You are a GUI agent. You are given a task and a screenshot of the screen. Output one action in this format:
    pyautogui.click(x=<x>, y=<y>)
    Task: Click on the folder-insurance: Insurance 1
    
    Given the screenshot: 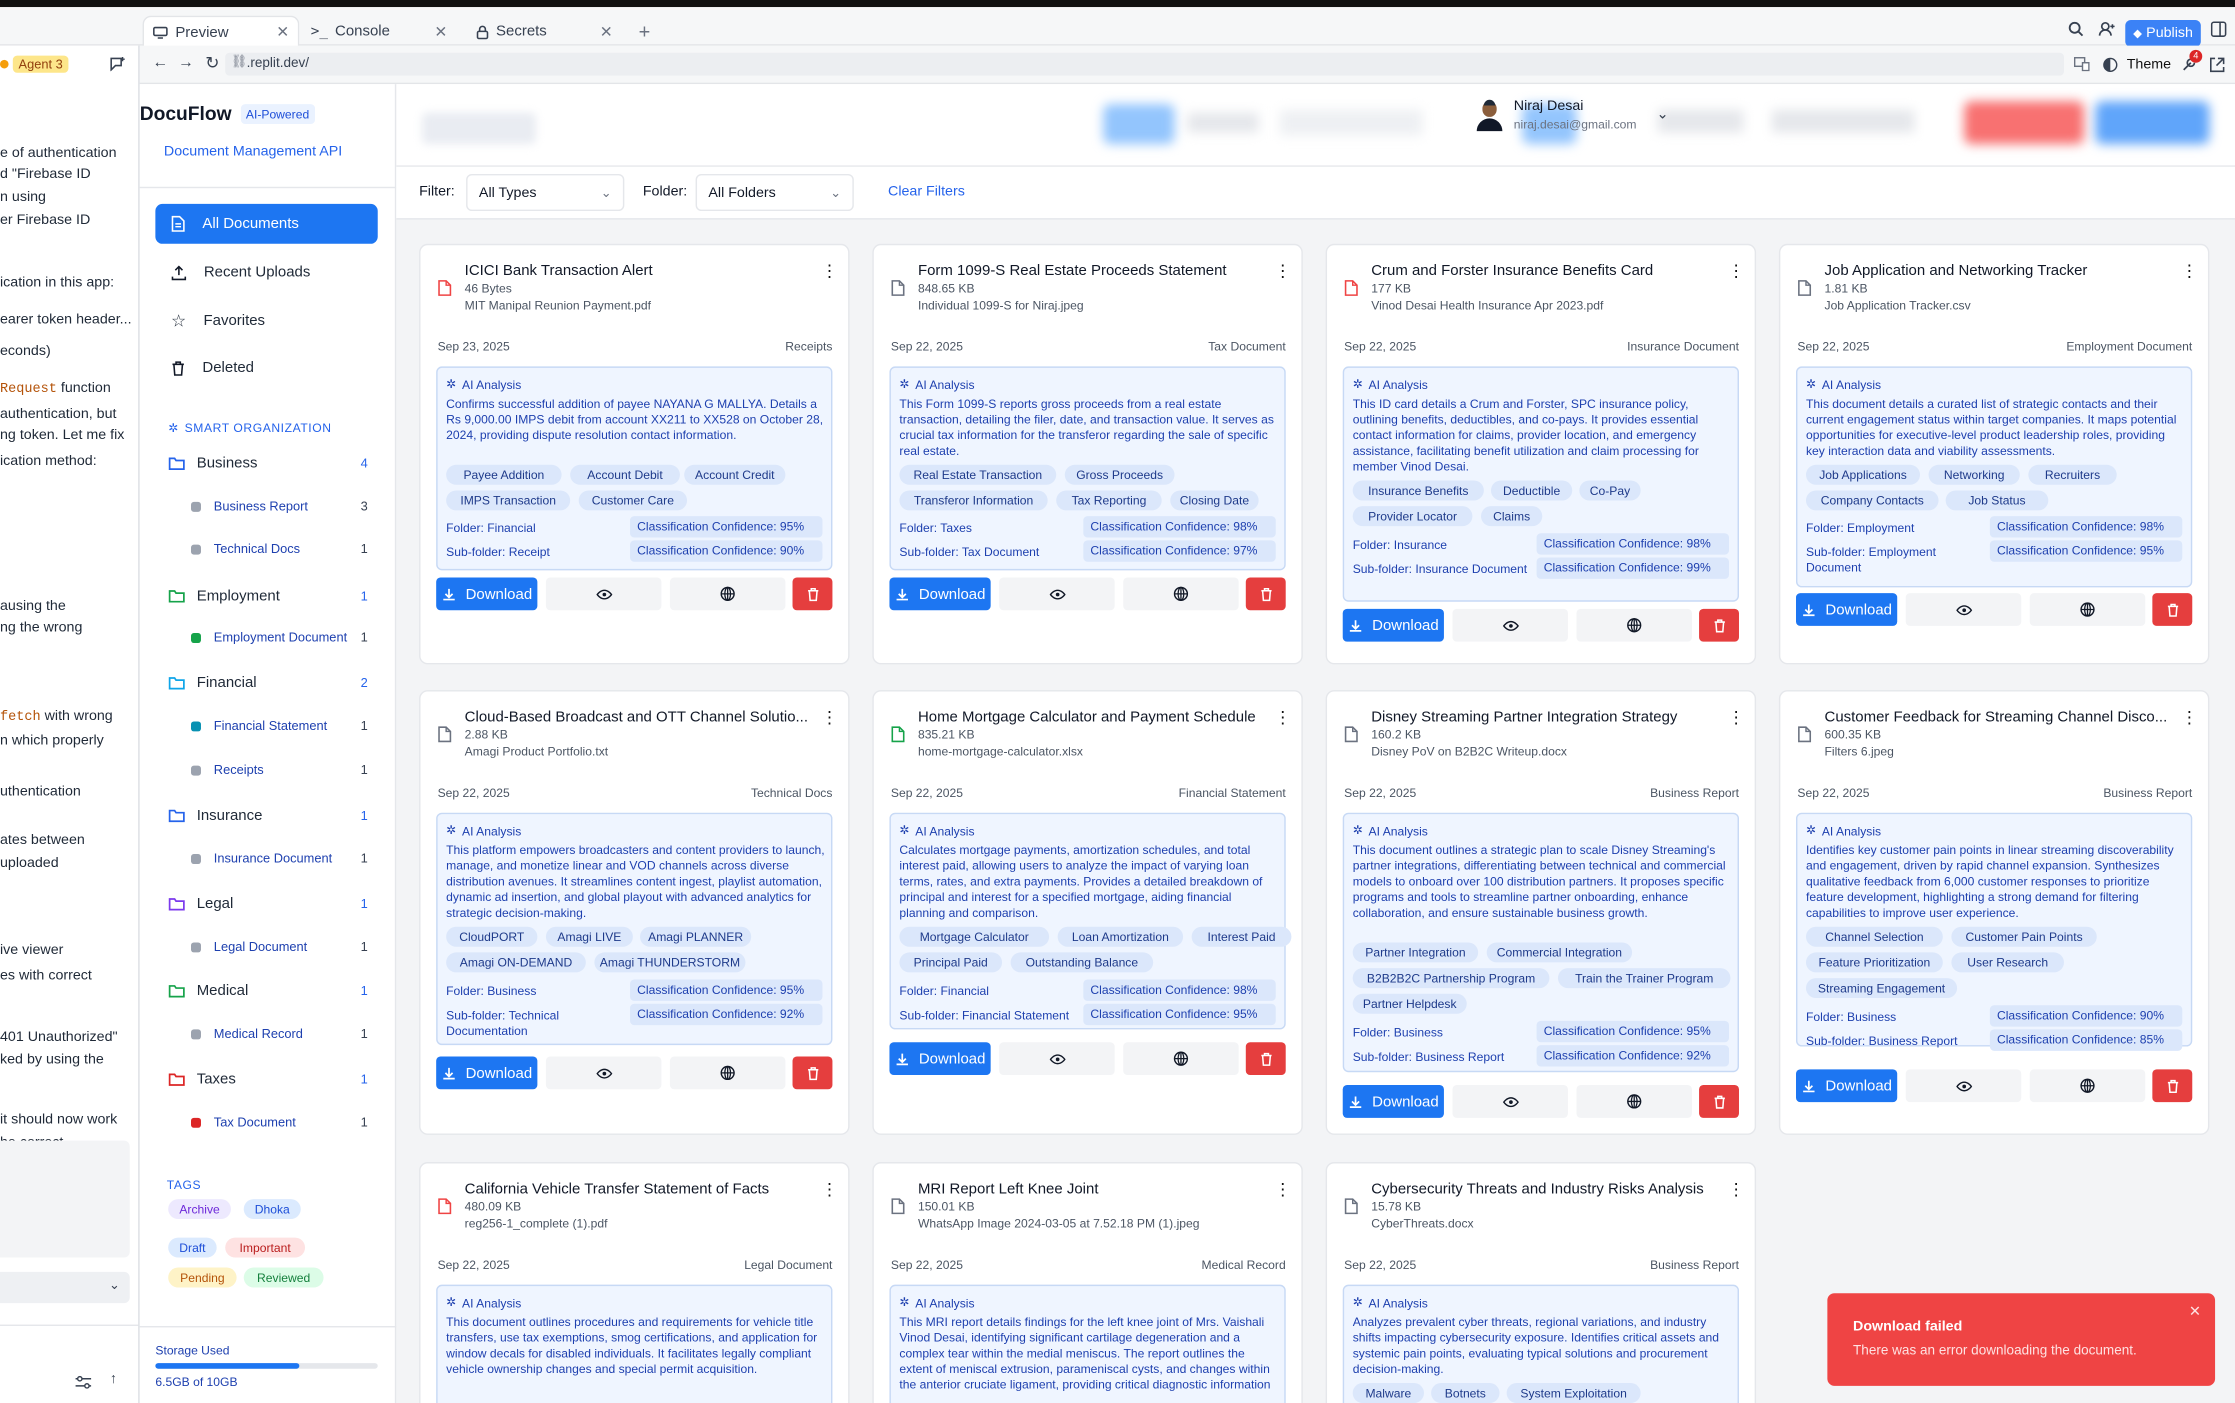 What is the action you would take?
    pyautogui.click(x=268, y=815)
    